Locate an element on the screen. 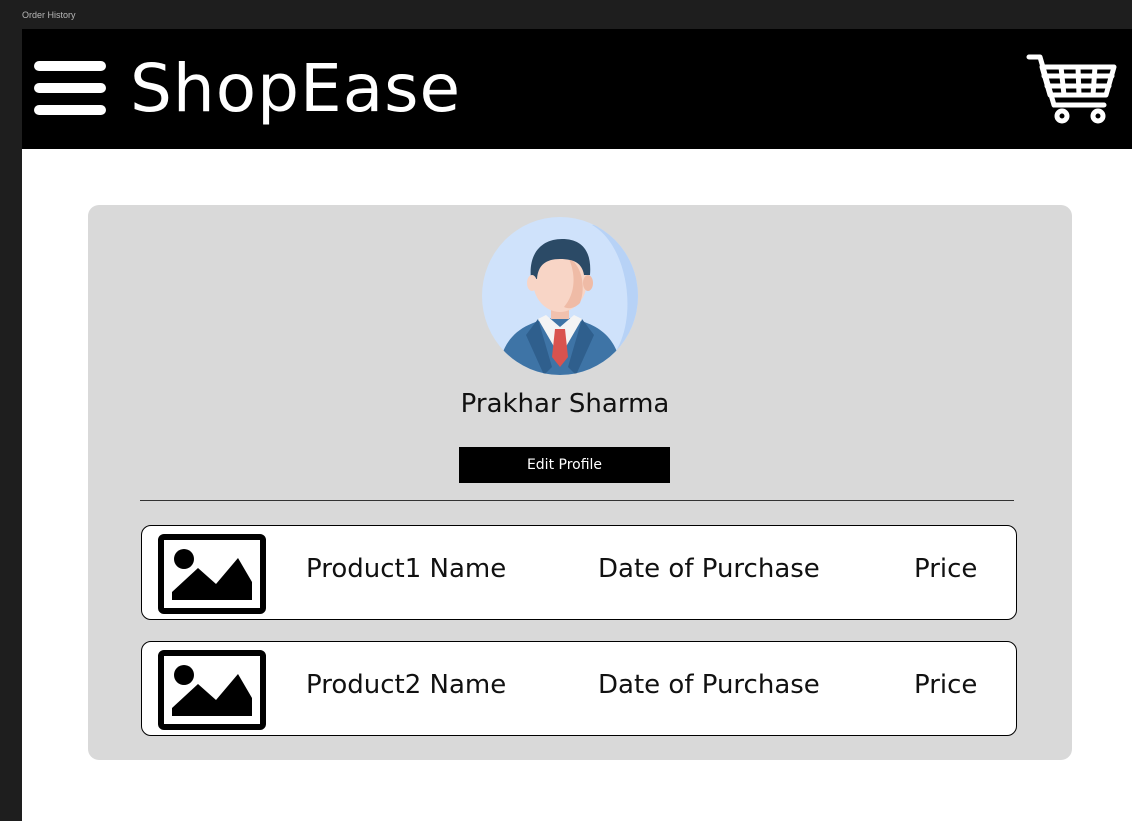  edit-profile-button: Edit Profile is located at coordinates (564, 465).